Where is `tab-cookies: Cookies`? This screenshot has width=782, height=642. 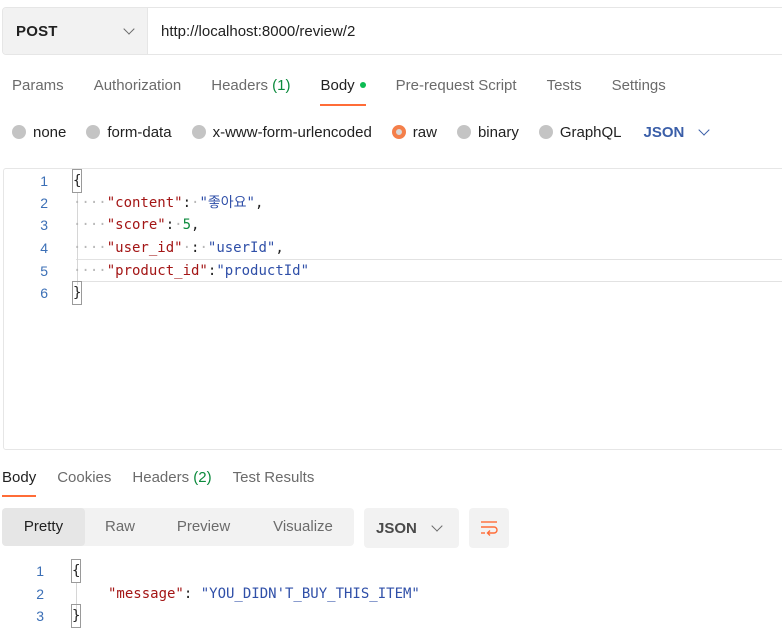
tab-cookies: Cookies is located at coordinates (84, 481).